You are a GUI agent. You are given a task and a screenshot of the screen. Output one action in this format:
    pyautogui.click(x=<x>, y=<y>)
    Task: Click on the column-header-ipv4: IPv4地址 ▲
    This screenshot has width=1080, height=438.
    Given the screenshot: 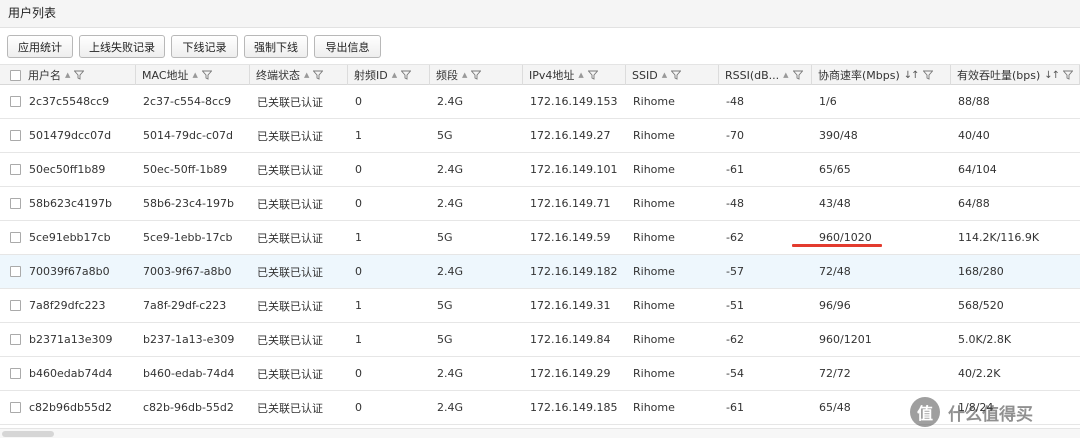 What is the action you would take?
    pyautogui.click(x=574, y=75)
    